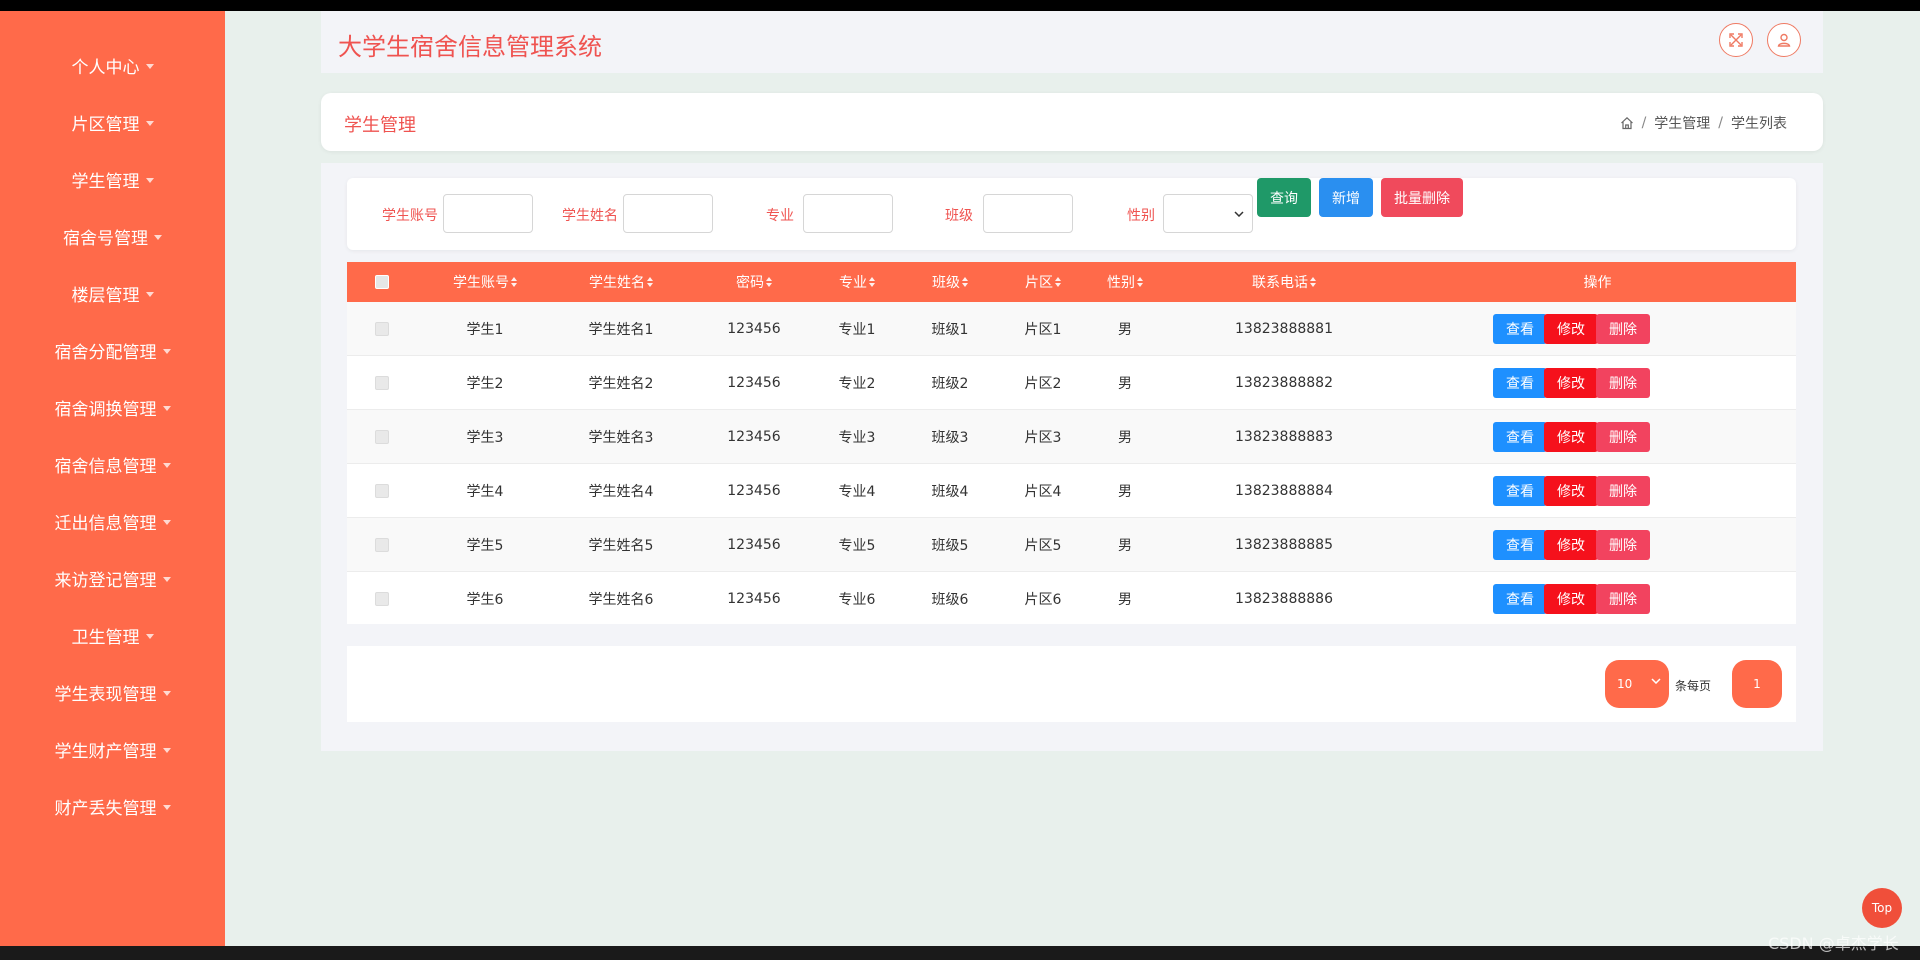 The width and height of the screenshot is (1920, 960). What do you see at coordinates (1422, 197) in the screenshot?
I see `batch-delete-button: 批量删除` at bounding box center [1422, 197].